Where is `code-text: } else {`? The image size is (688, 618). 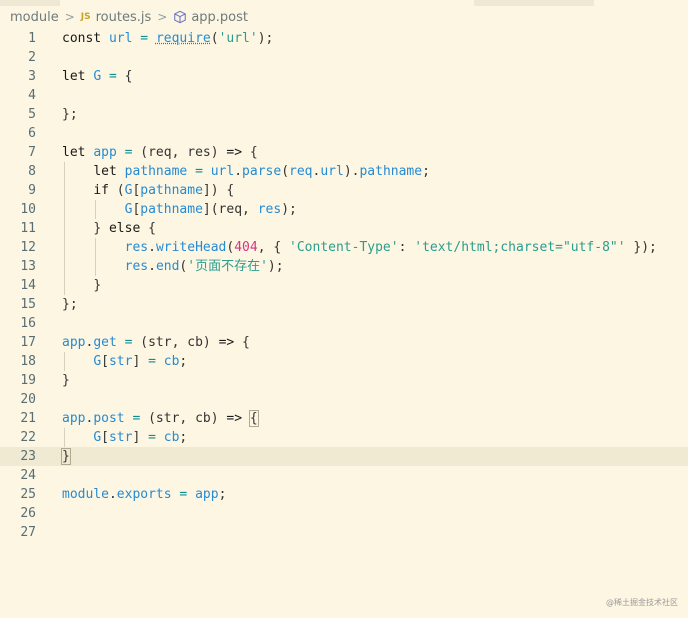 code-text: } else { is located at coordinates (109, 228).